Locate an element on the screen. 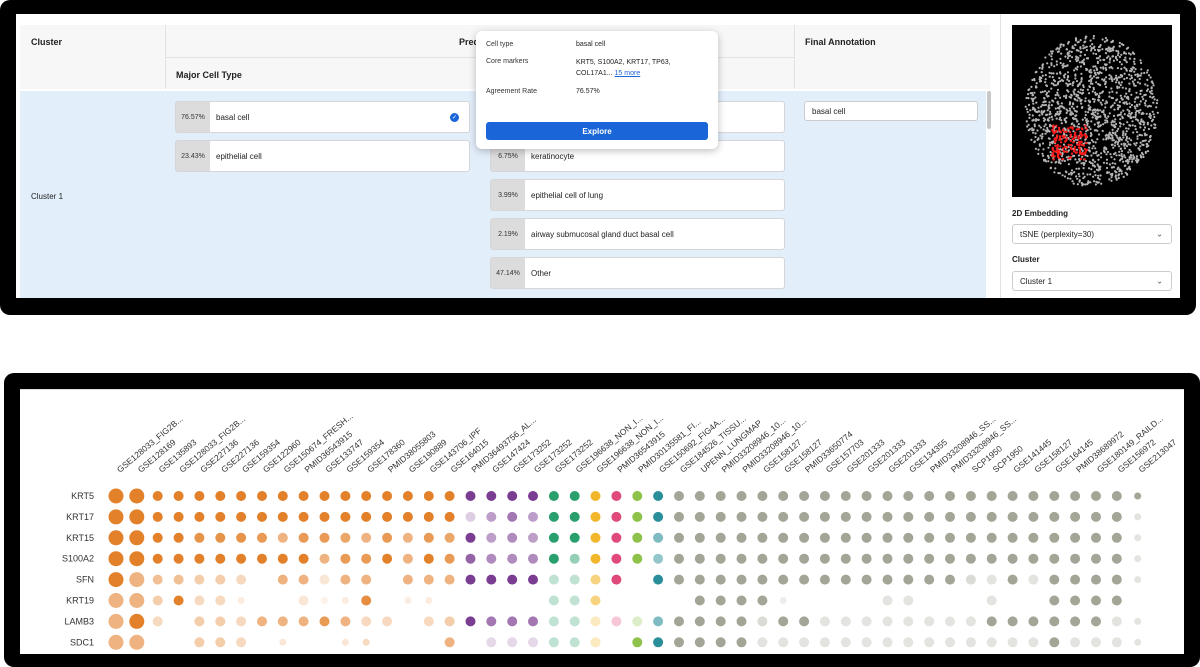  embedding-plot is located at coordinates (1092, 111).